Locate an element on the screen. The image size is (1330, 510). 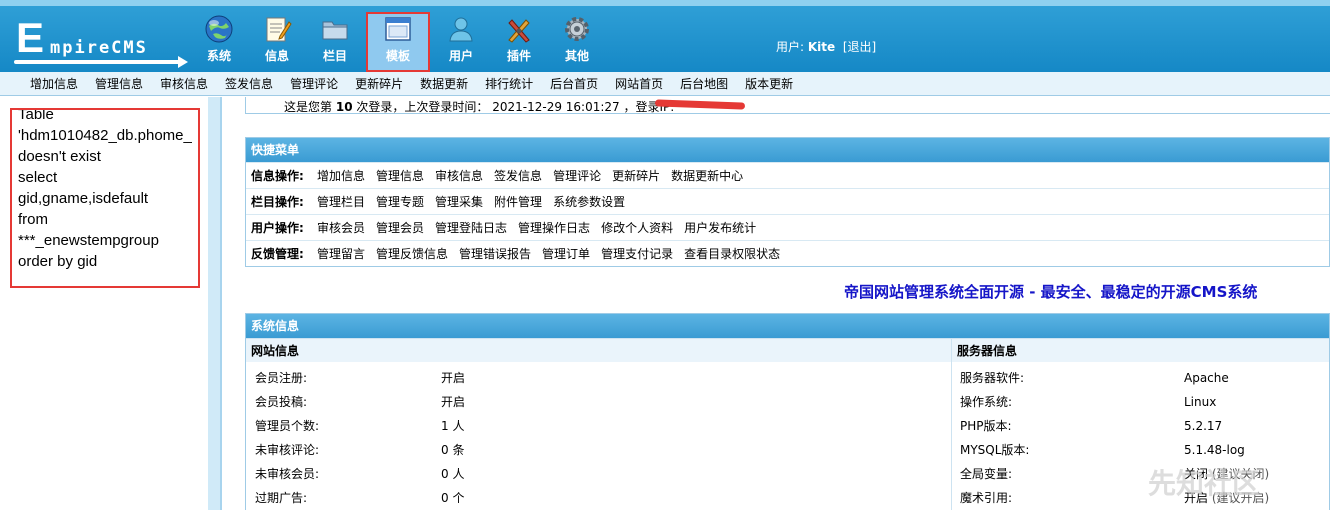
empirecms-logo: E mpireCMS is located at coordinates (100, 41).